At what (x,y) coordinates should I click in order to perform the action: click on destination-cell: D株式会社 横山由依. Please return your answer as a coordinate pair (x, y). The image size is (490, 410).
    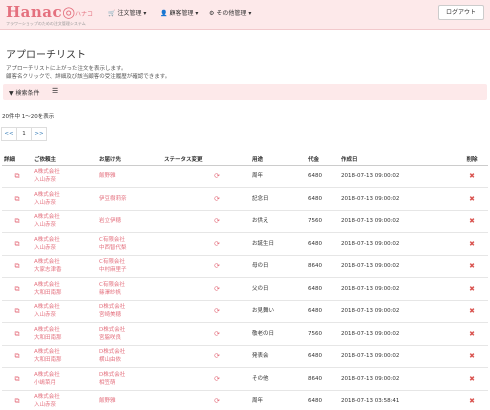
    Looking at the image, I should click on (129, 356).